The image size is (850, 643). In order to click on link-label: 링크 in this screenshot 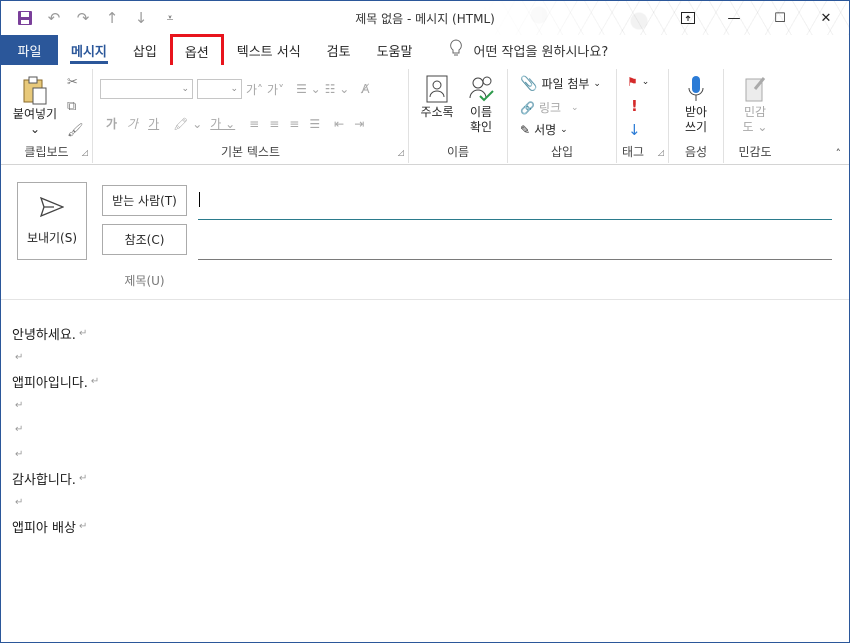, I will do `click(550, 108)`.